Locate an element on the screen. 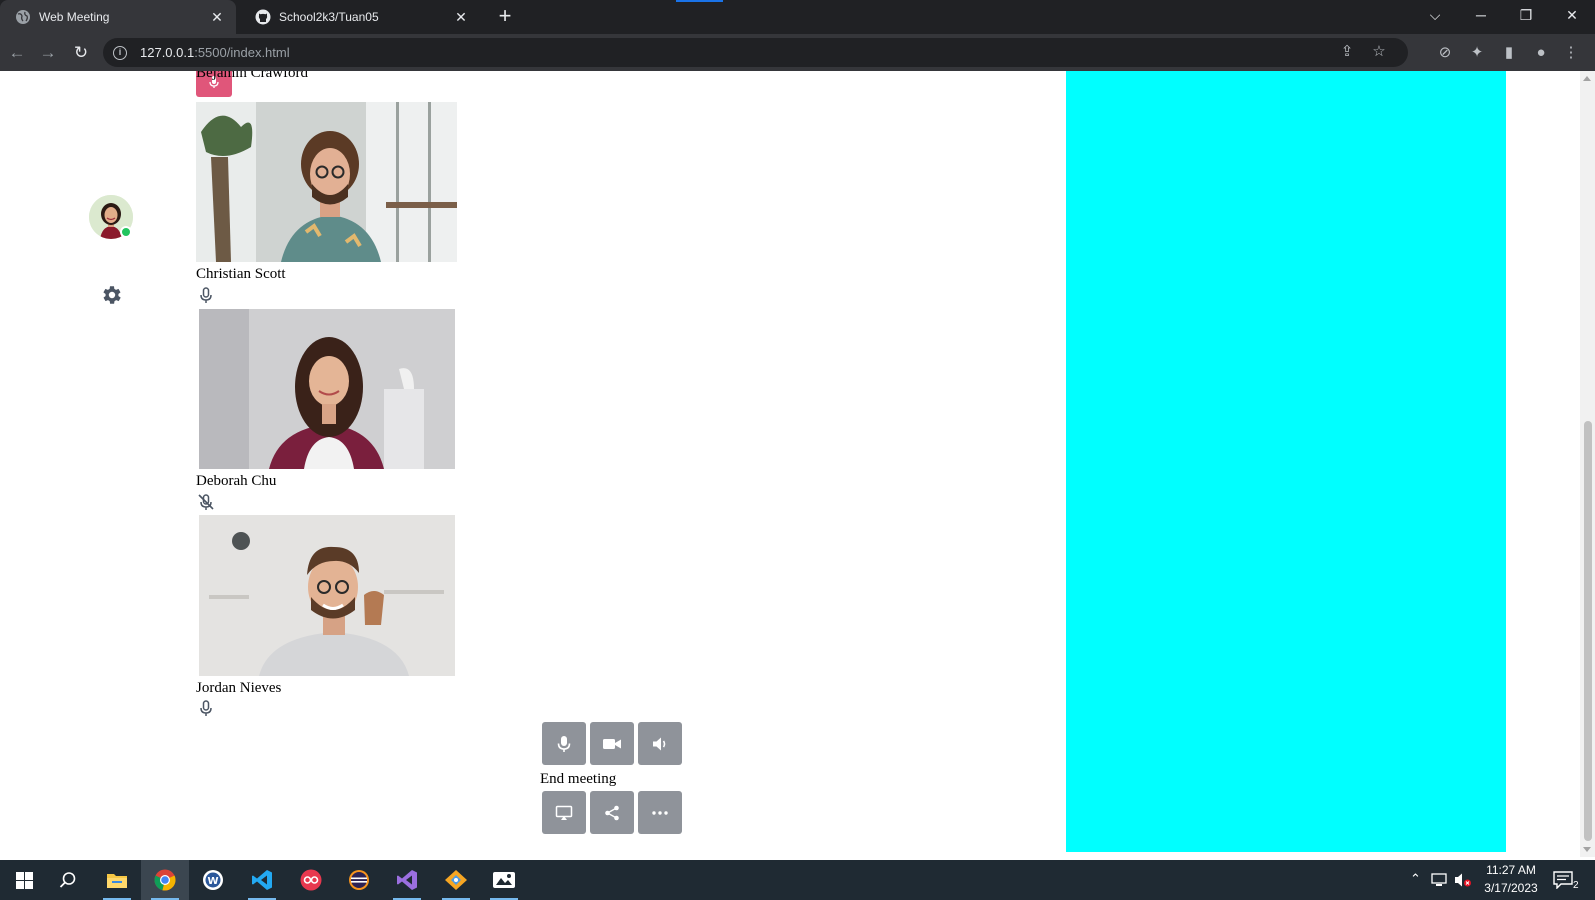 This screenshot has width=1595, height=900. notification-count: 2 is located at coordinates (1576, 885).